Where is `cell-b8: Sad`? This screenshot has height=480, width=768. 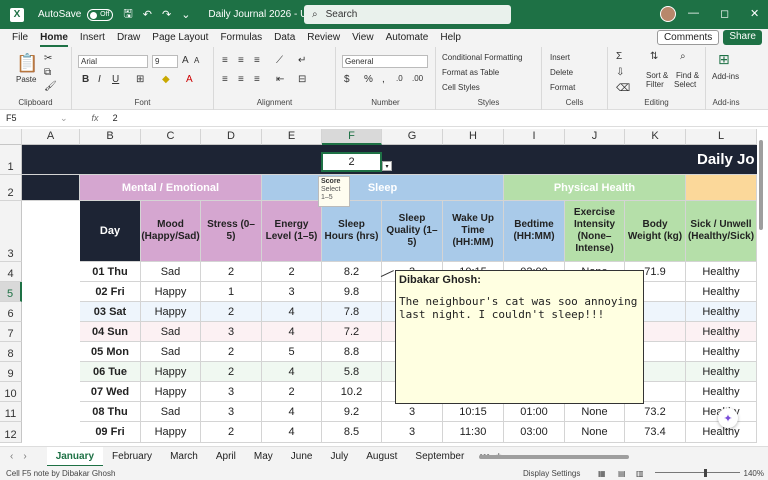
cell-b8: Sad is located at coordinates (171, 352).